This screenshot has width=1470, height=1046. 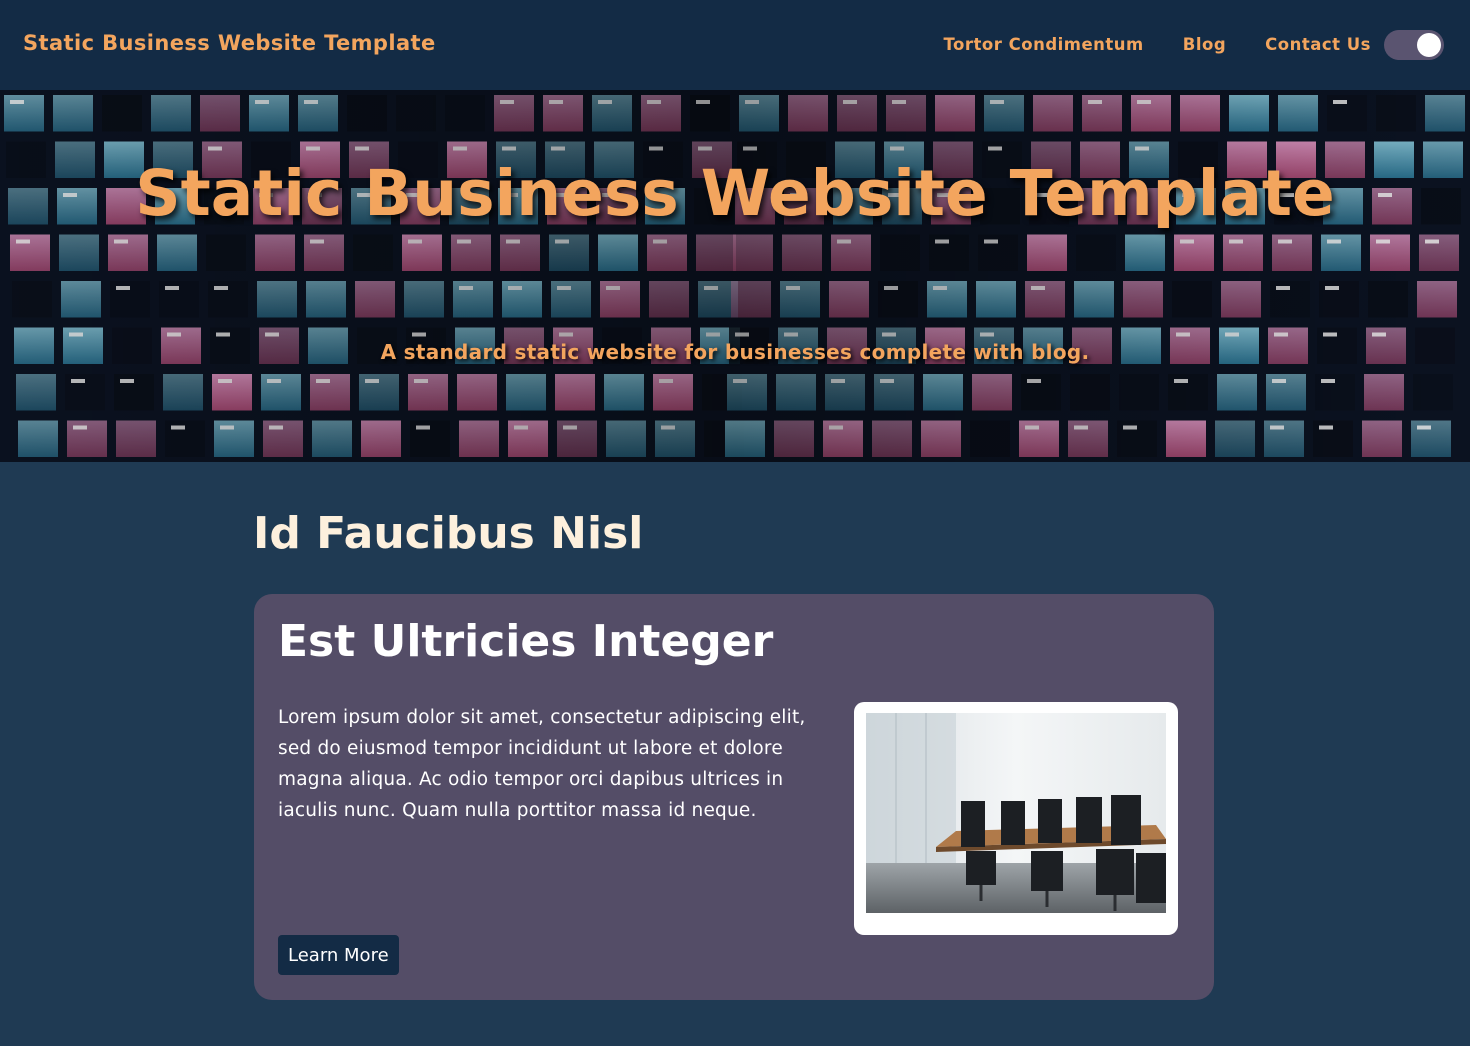 What do you see at coordinates (526, 641) in the screenshot?
I see `card-title: Est Ultricies Integer` at bounding box center [526, 641].